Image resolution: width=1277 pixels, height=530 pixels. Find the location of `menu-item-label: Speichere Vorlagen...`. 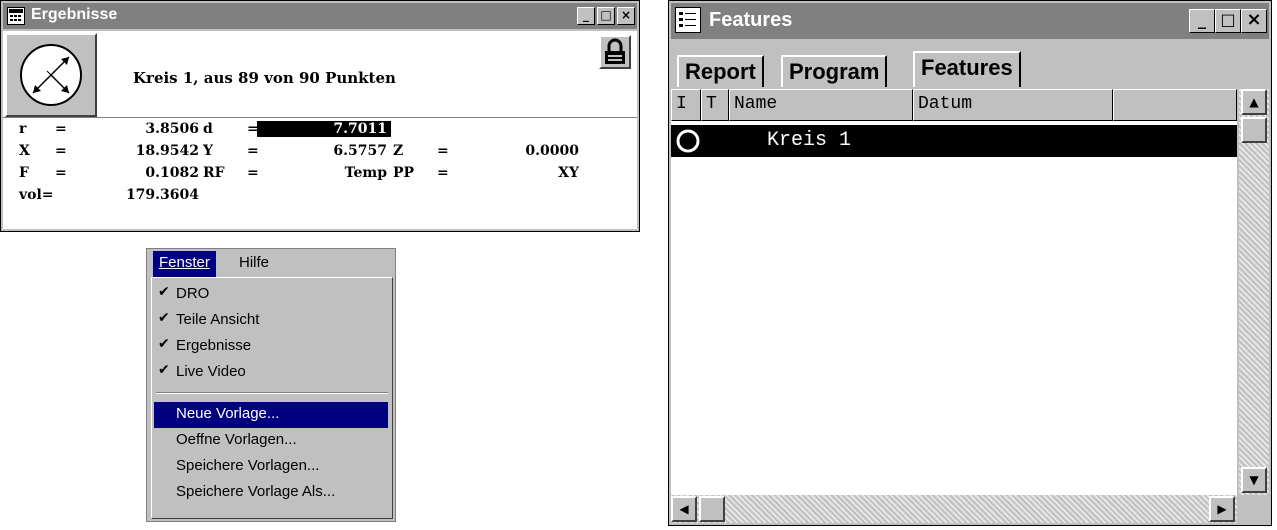

menu-item-label: Speichere Vorlagen... is located at coordinates (248, 465).